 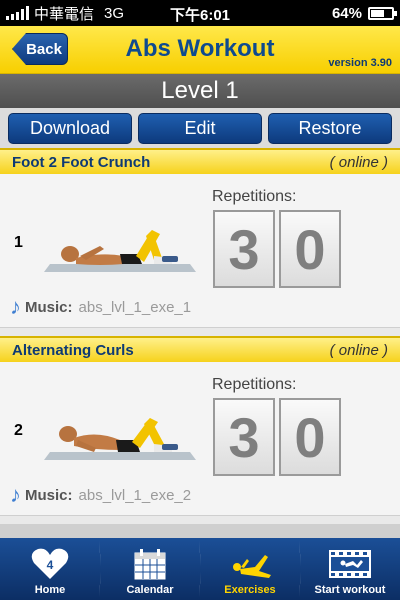 I want to click on svg-text: 4, so click(x=50, y=565).